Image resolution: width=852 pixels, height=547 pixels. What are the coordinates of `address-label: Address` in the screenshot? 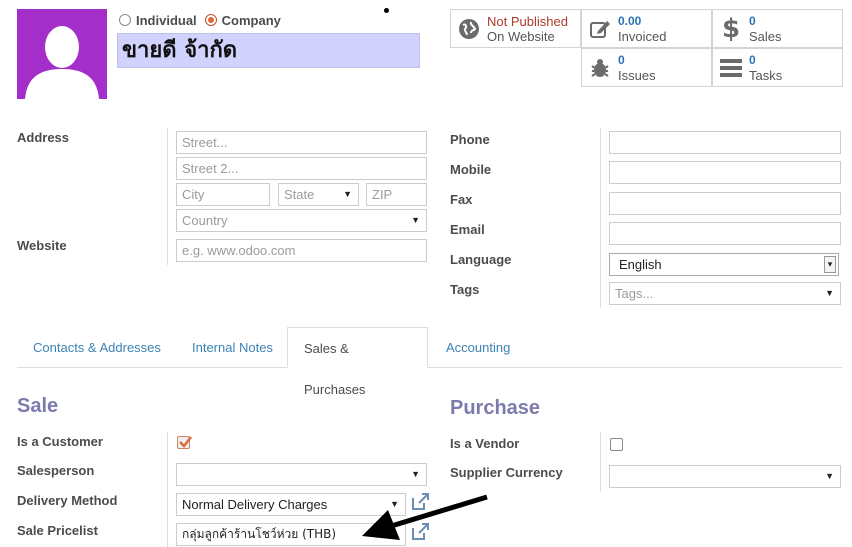 It's located at (43, 137).